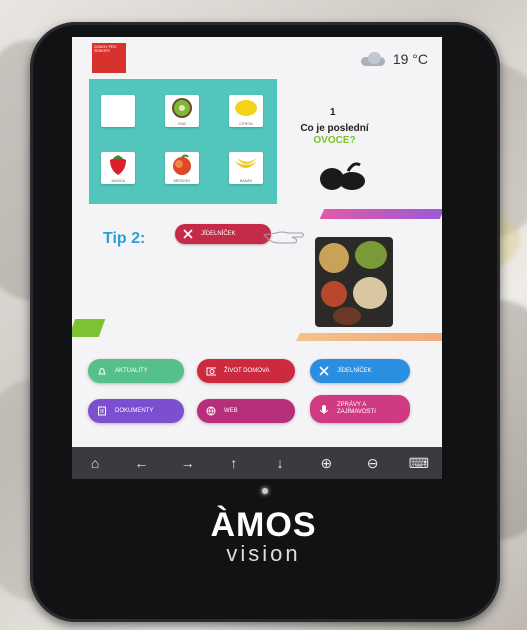 The image size is (527, 630). What do you see at coordinates (211, 371) in the screenshot?
I see `camera-icon` at bounding box center [211, 371].